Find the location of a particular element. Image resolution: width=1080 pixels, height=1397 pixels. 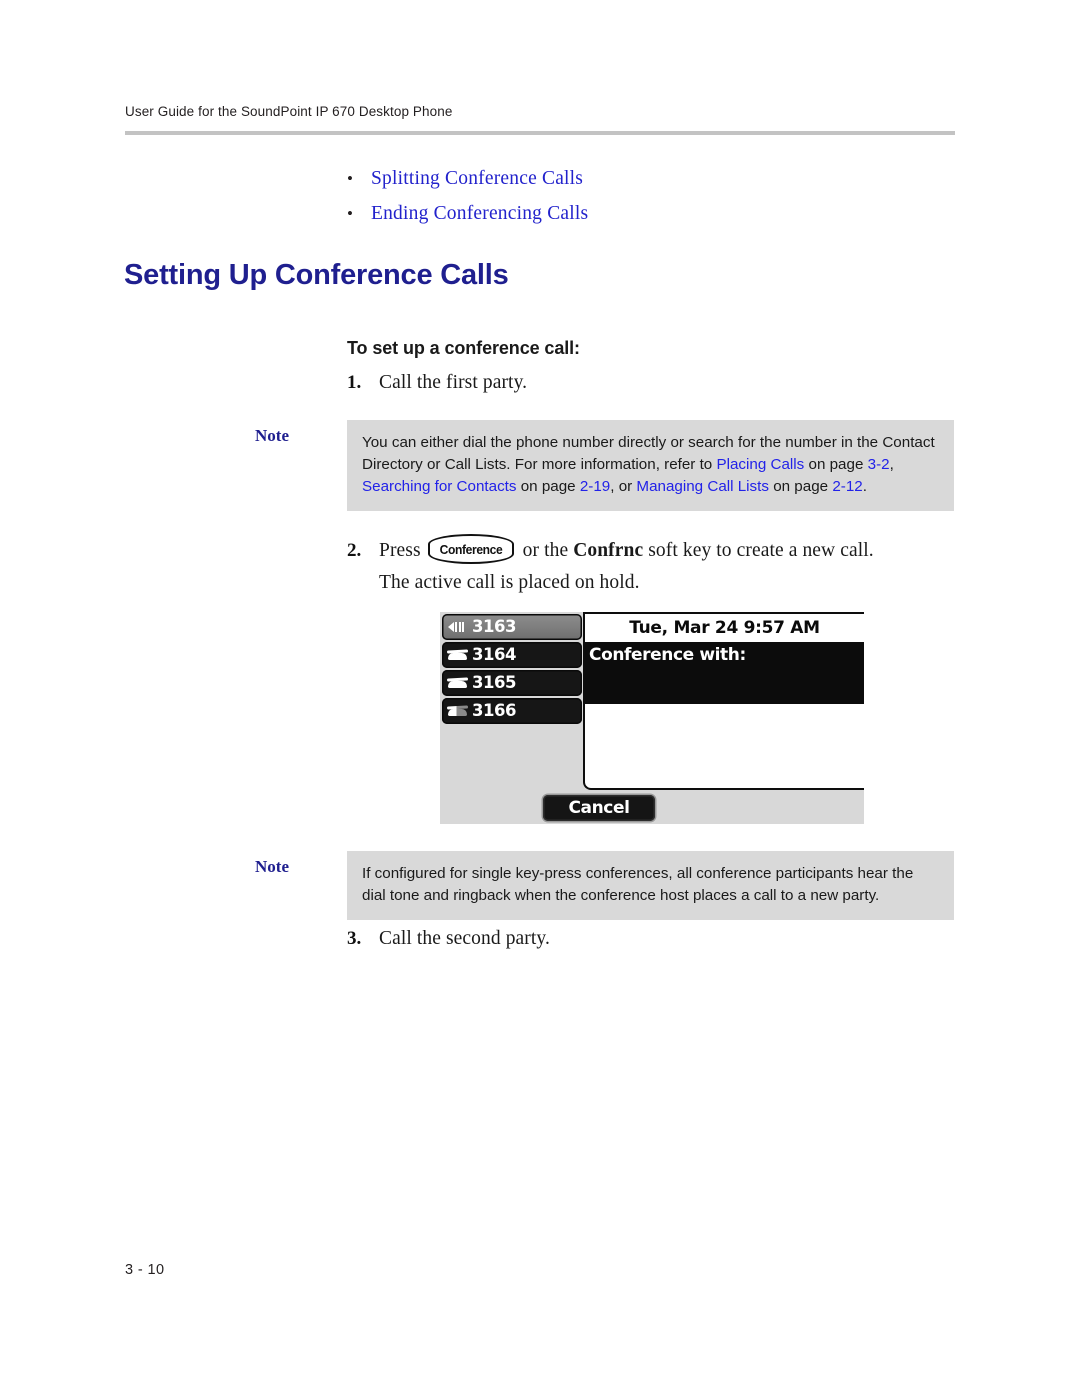

note-segment: , is located at coordinates (891, 464).